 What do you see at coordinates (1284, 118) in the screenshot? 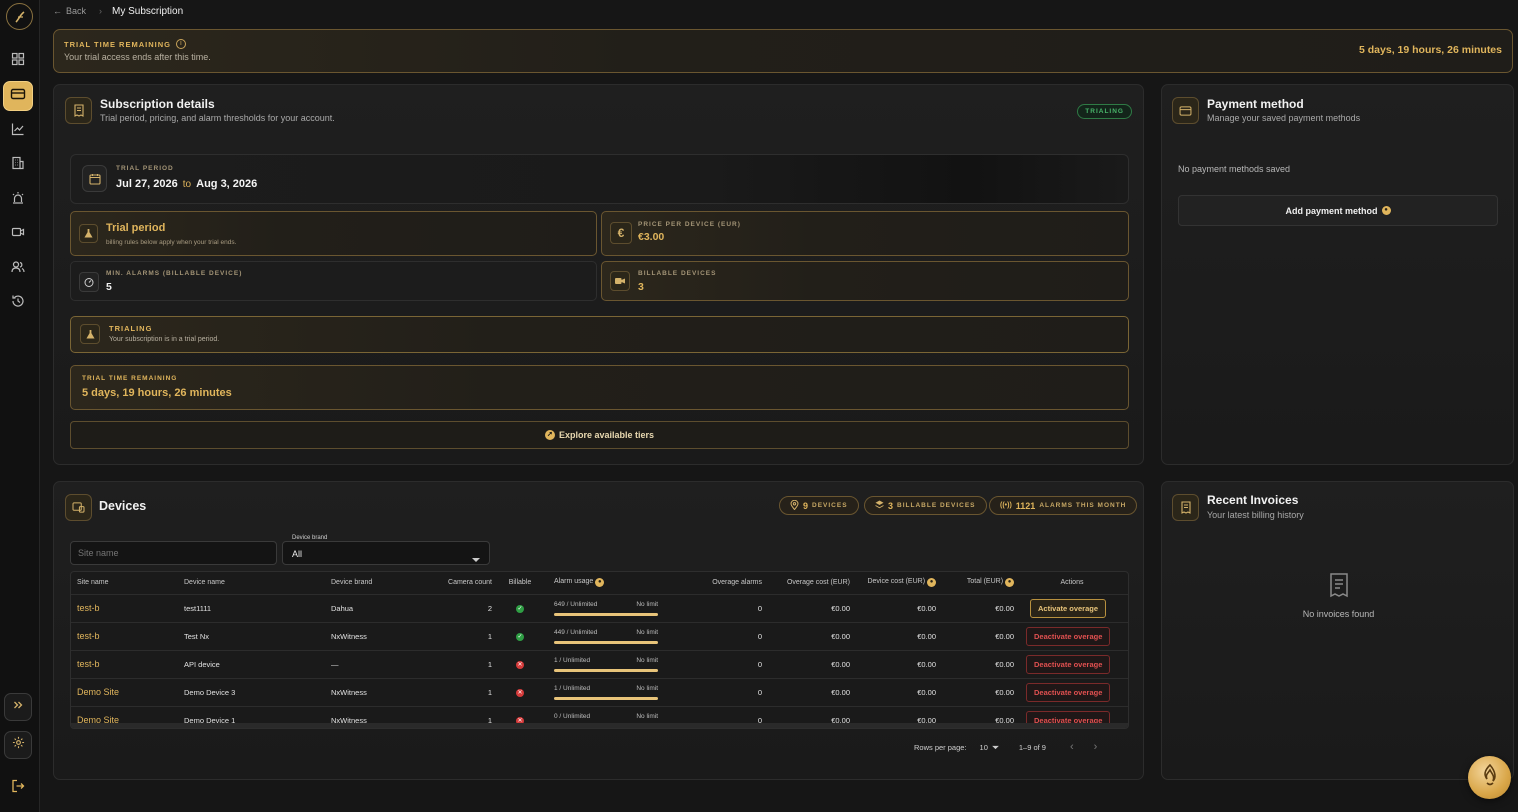
I see `payment-subtitle: Manage your saved payment methods` at bounding box center [1284, 118].